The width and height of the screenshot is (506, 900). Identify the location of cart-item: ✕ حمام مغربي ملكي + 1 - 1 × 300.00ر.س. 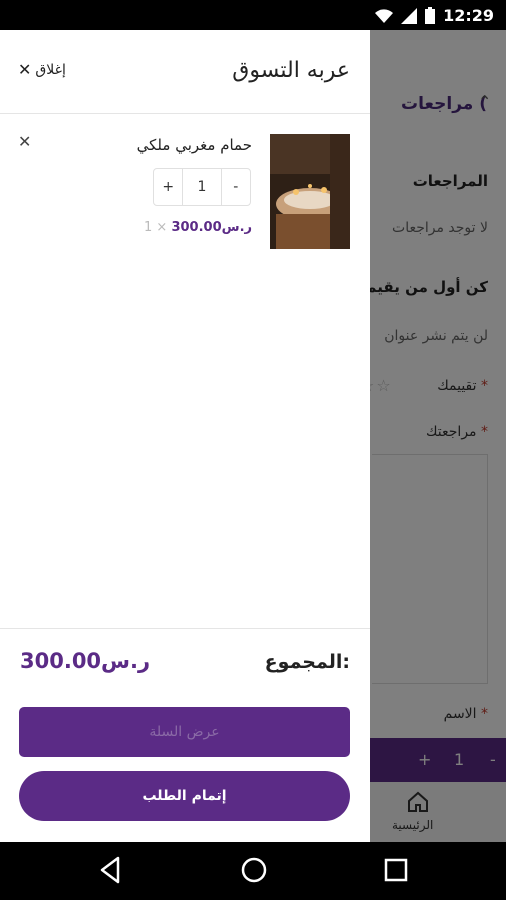
(185, 194).